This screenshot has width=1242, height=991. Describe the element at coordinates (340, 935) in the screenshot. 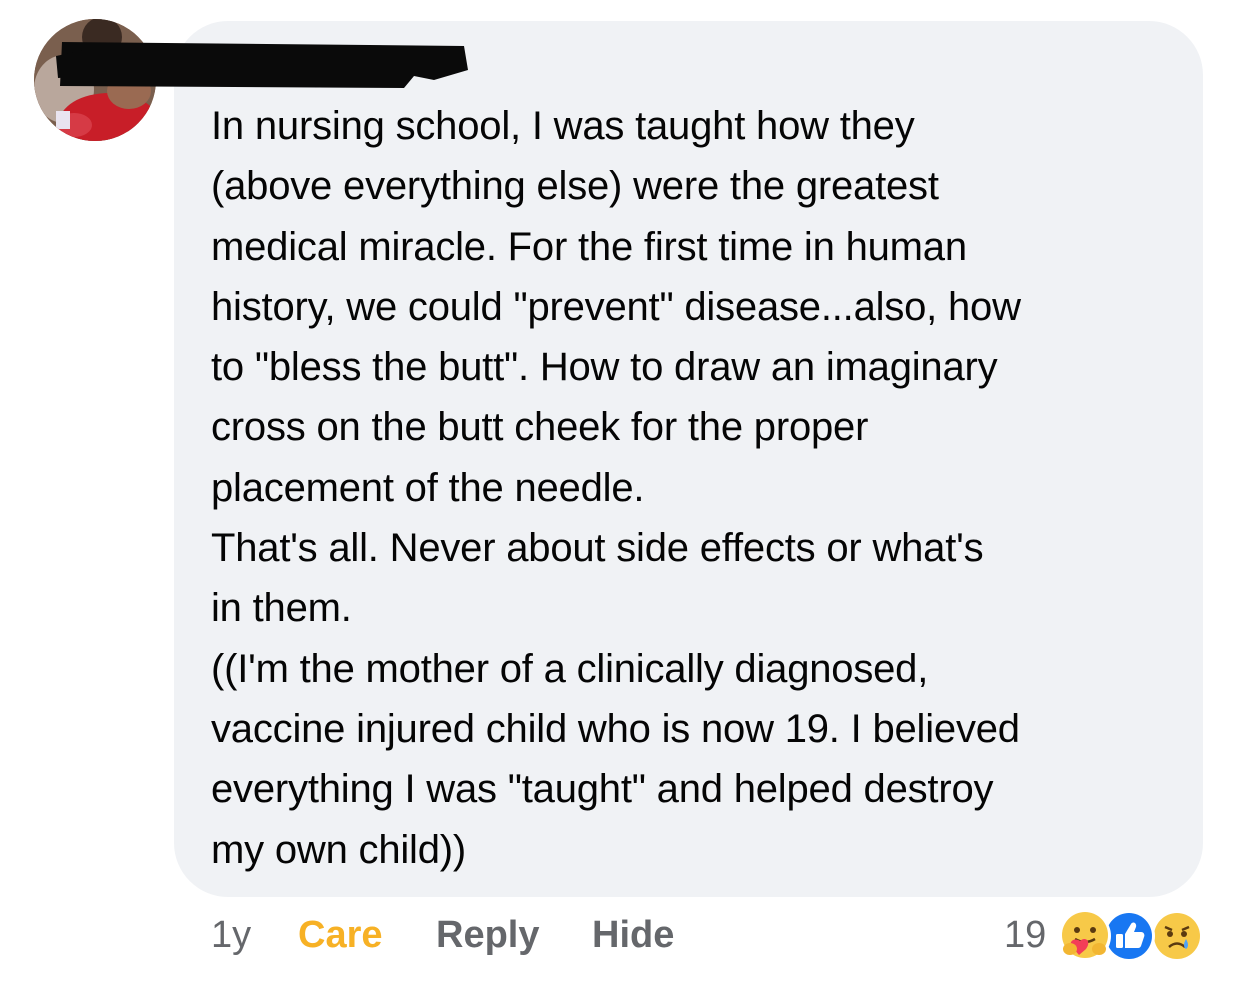

I see `care-reaction-button: Care` at that location.